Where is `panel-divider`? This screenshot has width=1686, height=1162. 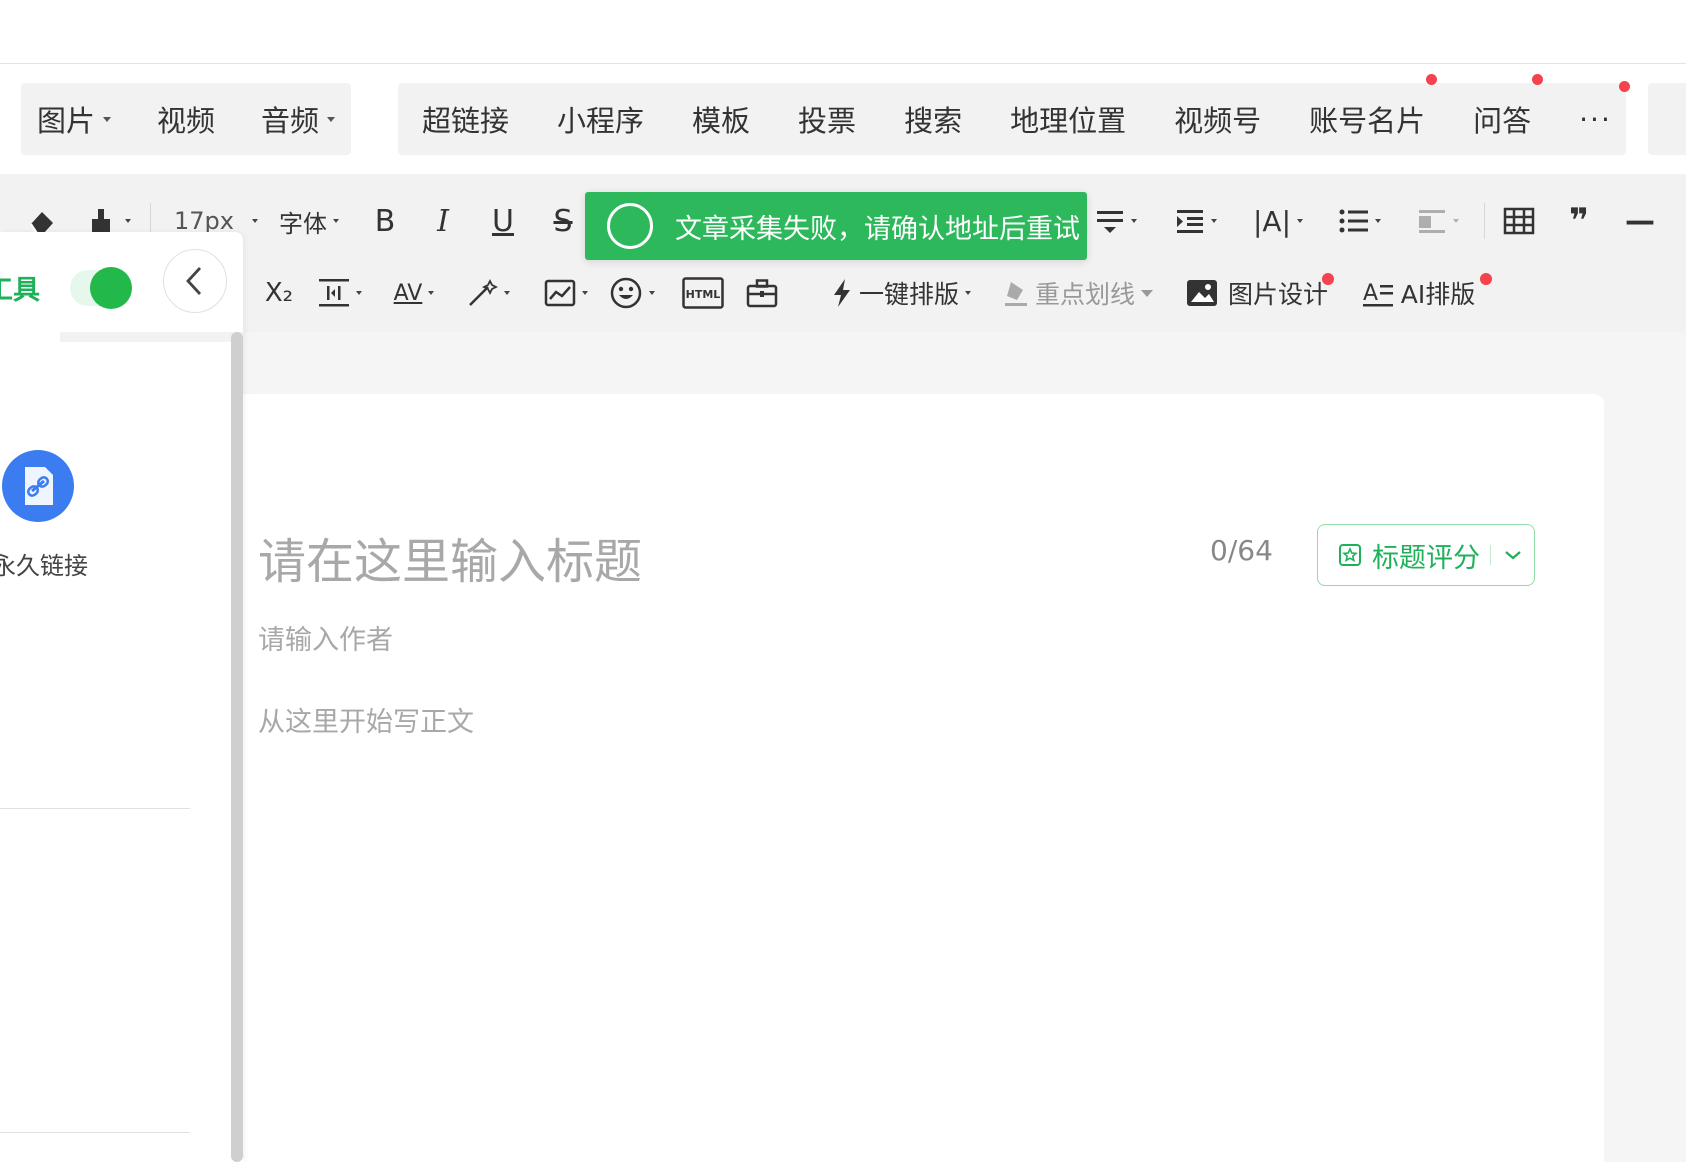 panel-divider is located at coordinates (95, 1132).